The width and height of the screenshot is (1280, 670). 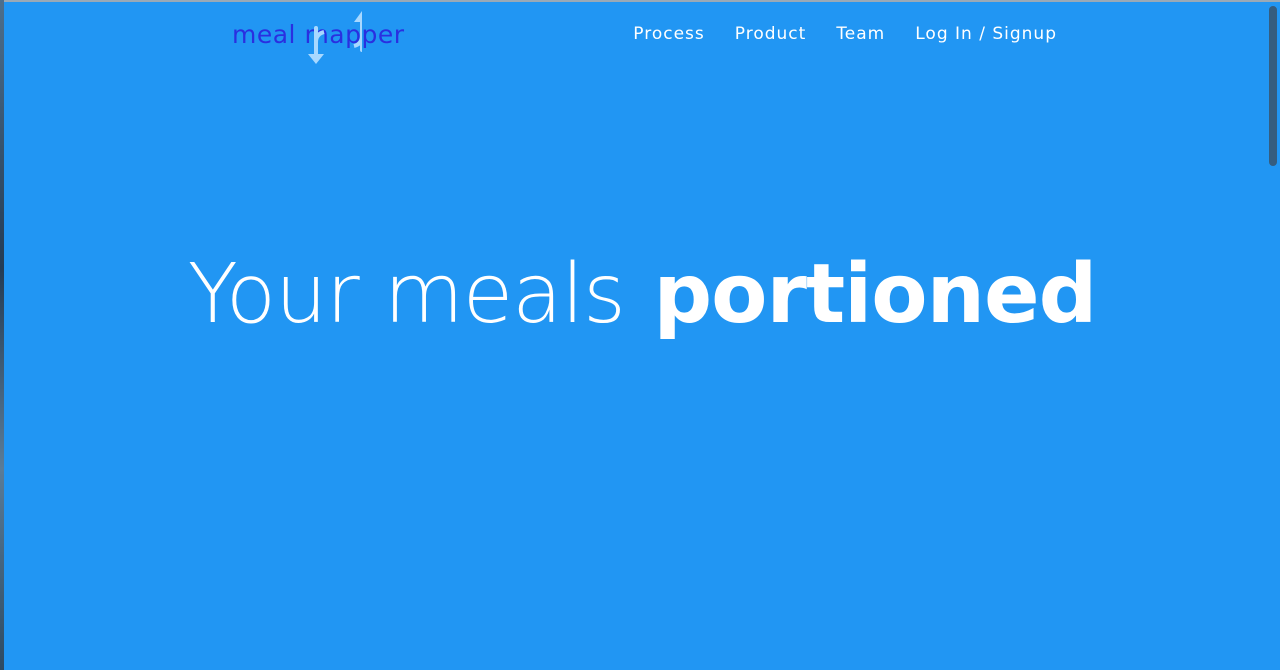 I want to click on nav-link-product: Product, so click(x=771, y=34).